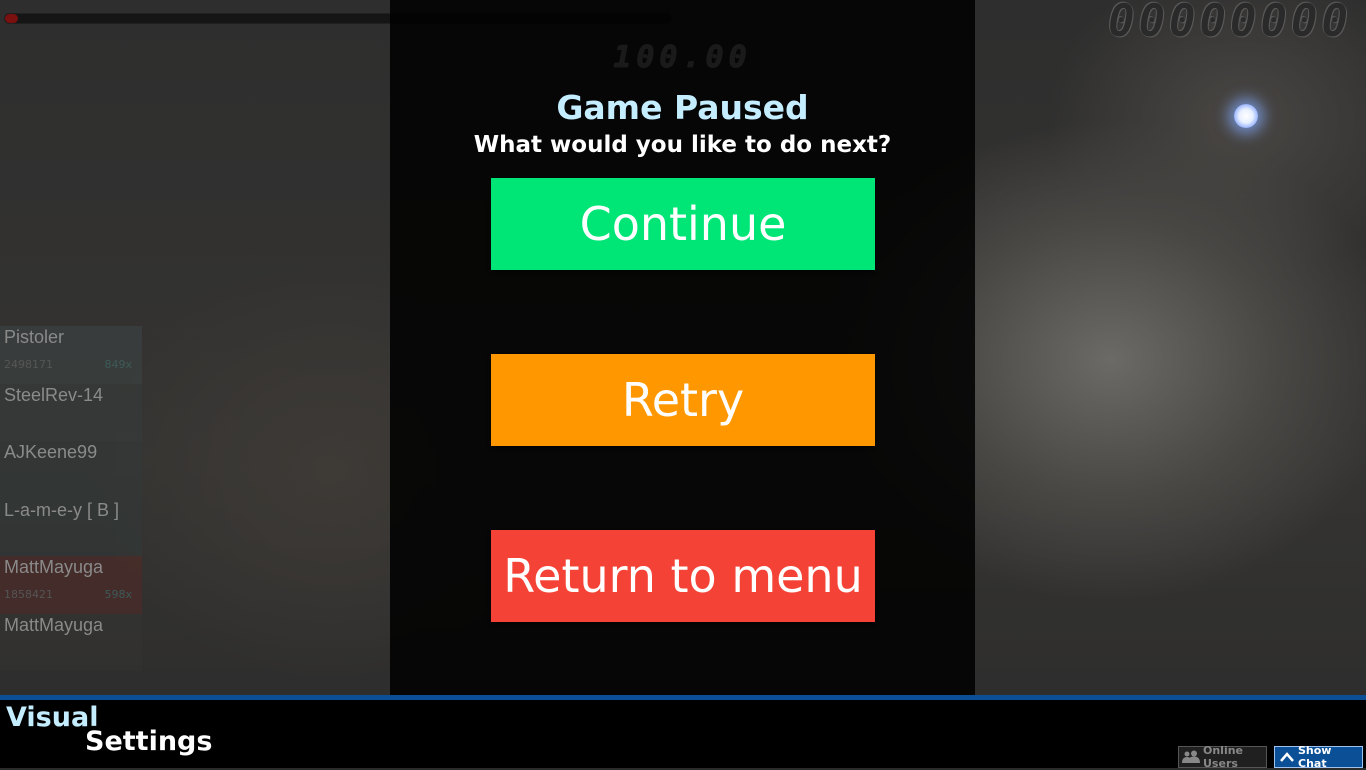 The image size is (1366, 770). I want to click on return-to-menu-button: Return to menu, so click(683, 576).